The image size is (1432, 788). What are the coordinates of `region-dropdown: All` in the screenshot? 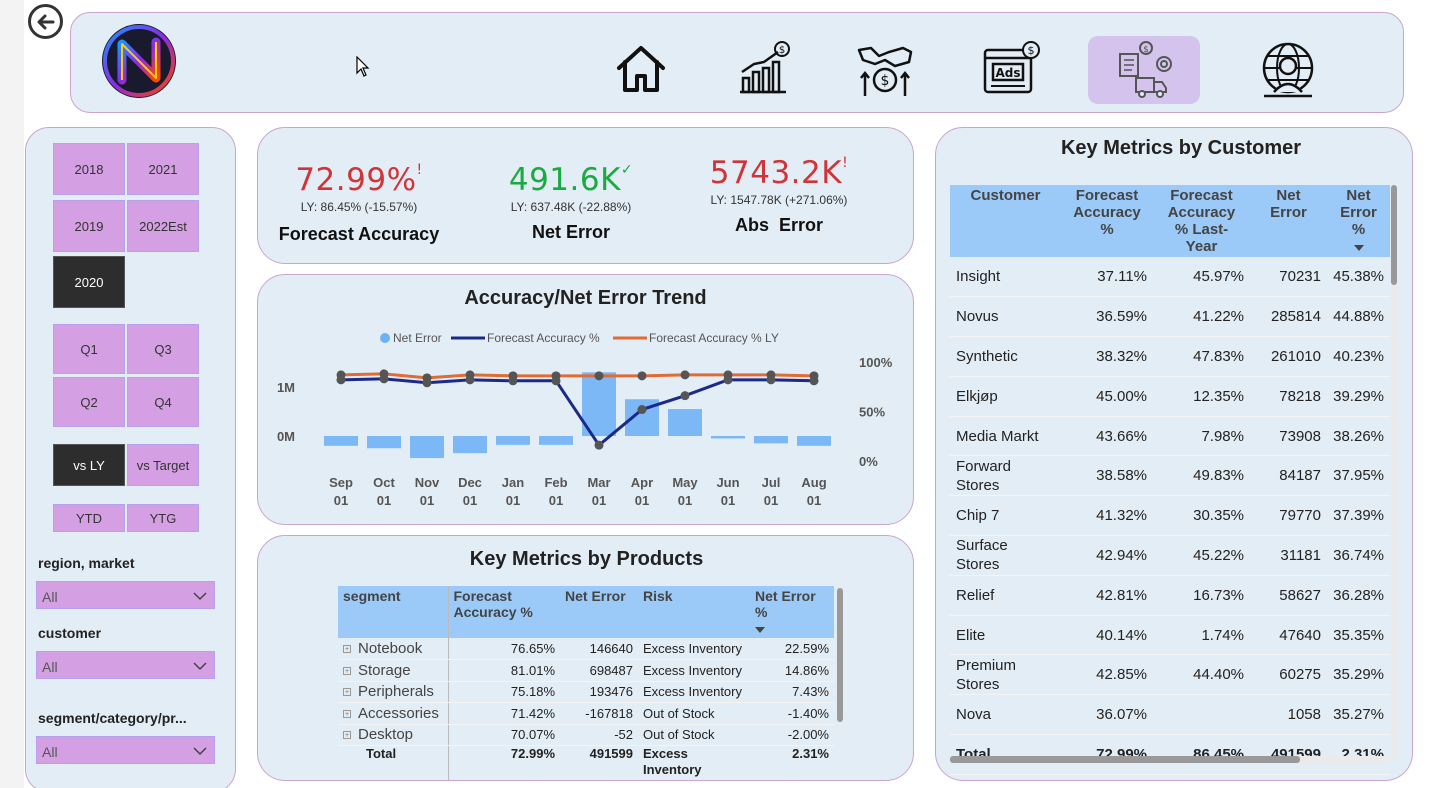 It's located at (125, 595).